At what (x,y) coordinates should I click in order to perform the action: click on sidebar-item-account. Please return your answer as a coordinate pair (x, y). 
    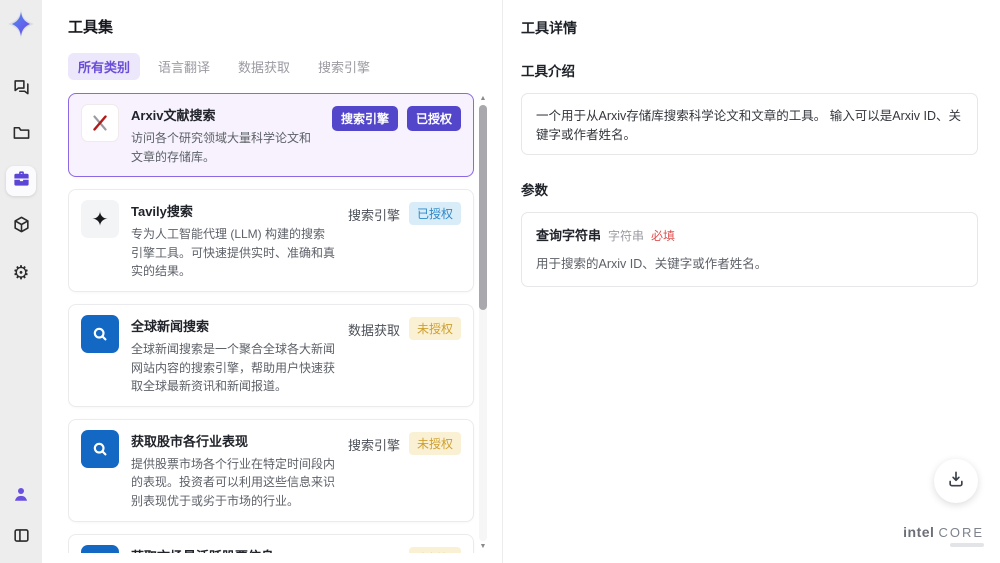
    Looking at the image, I should click on (21, 496).